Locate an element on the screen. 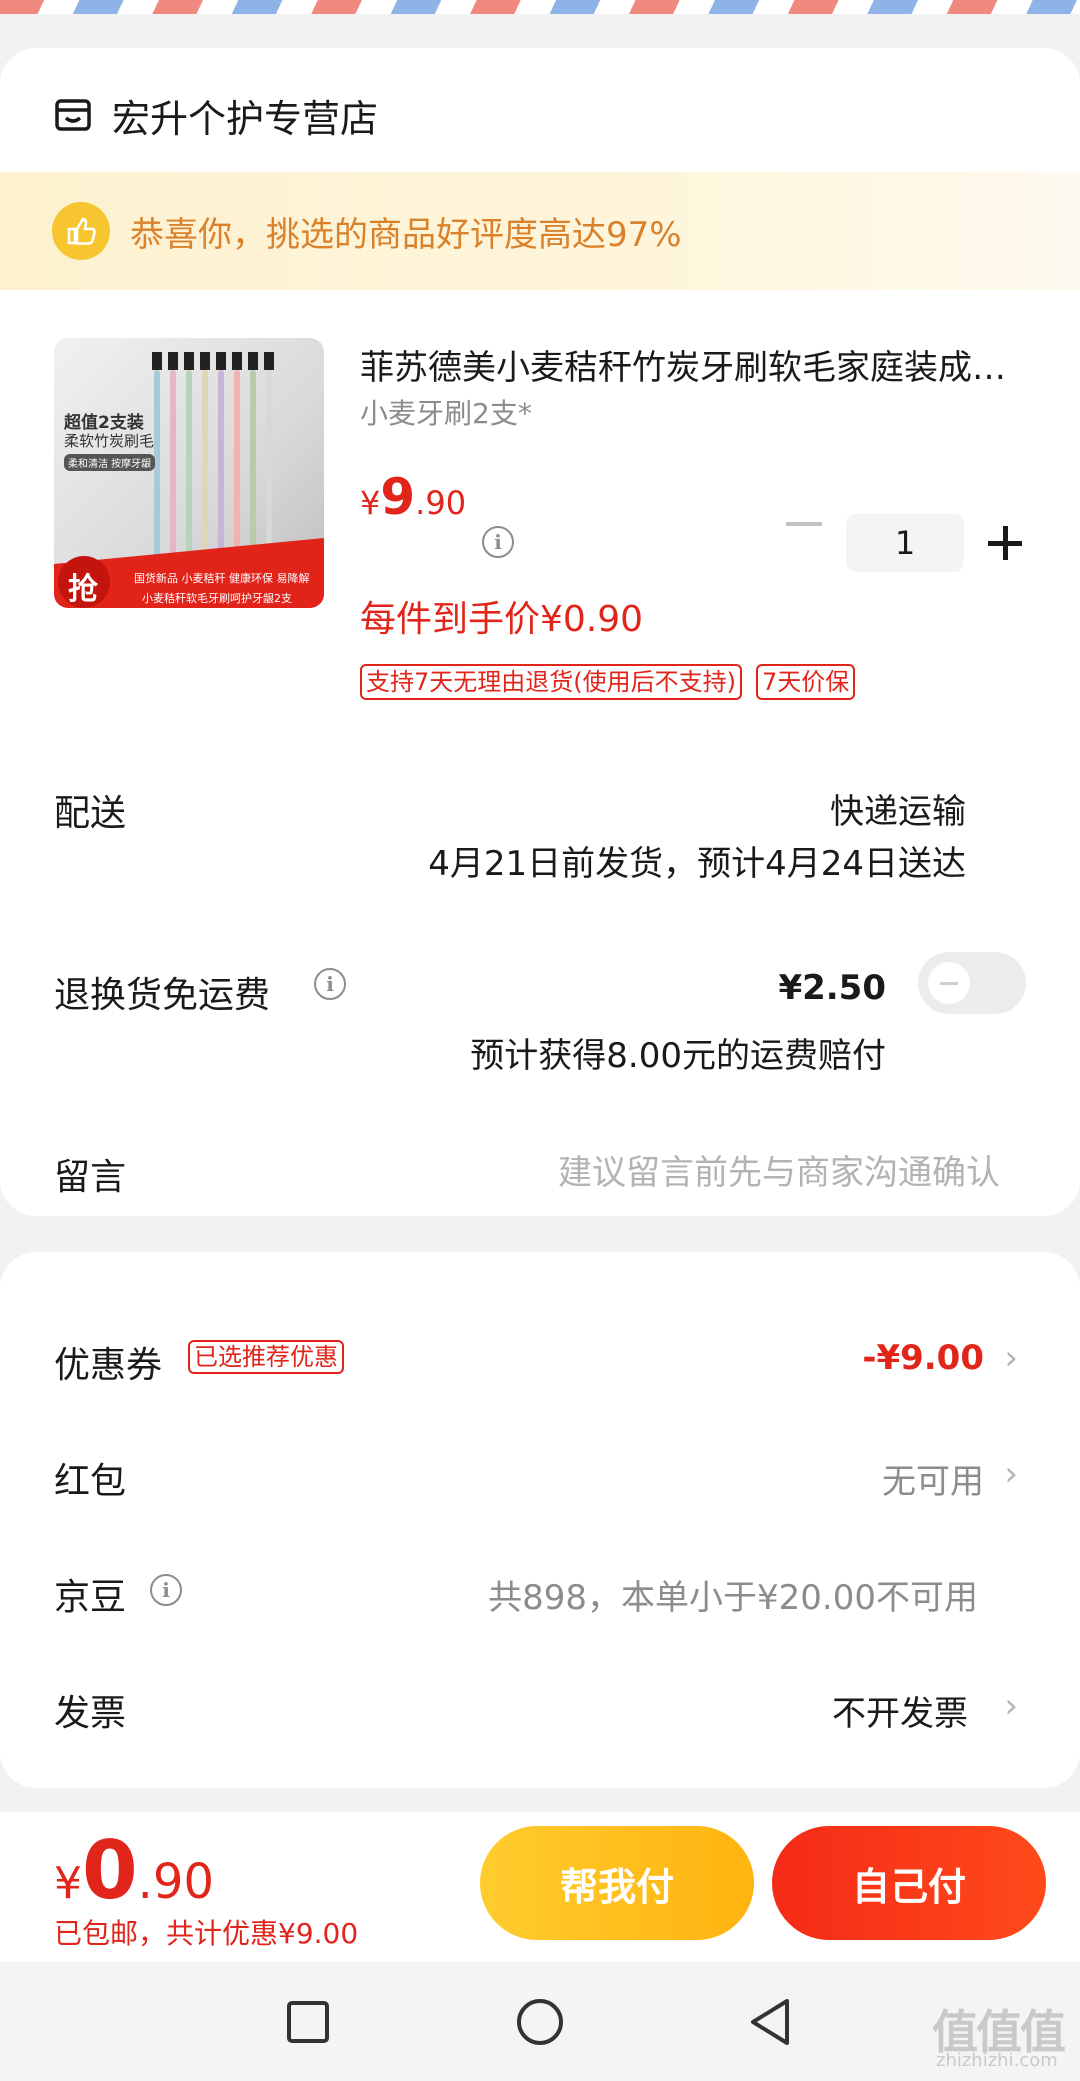 This screenshot has height=2081, width=1080. recent-apps-button is located at coordinates (308, 2022).